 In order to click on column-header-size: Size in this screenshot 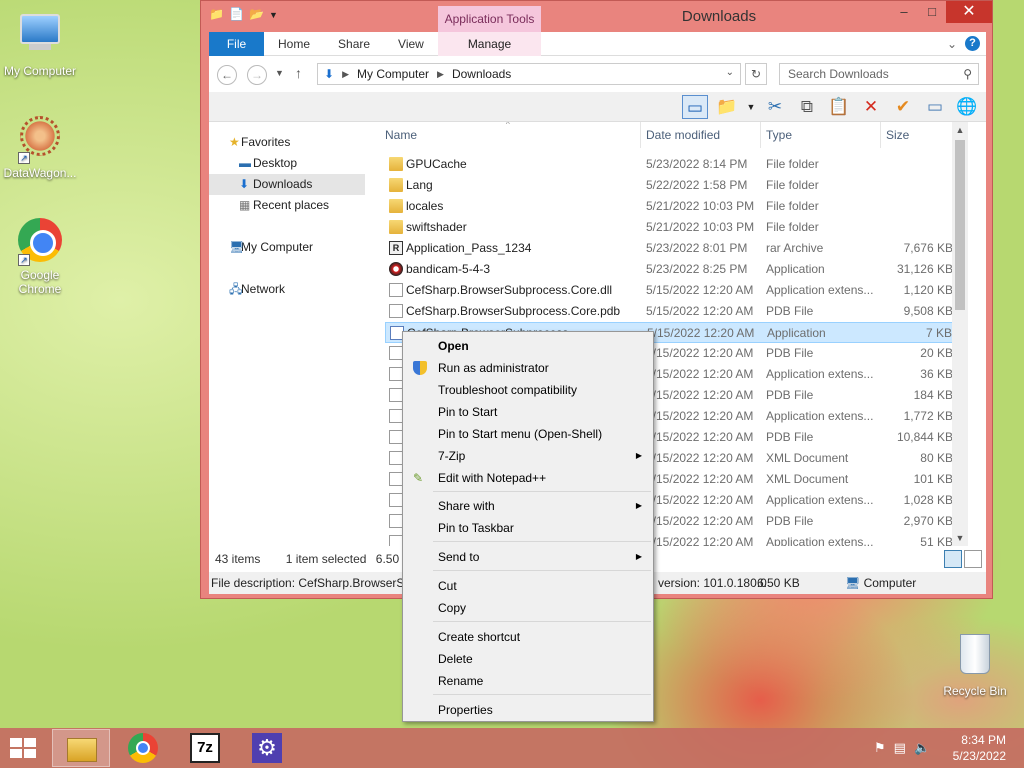, I will do `click(897, 135)`.